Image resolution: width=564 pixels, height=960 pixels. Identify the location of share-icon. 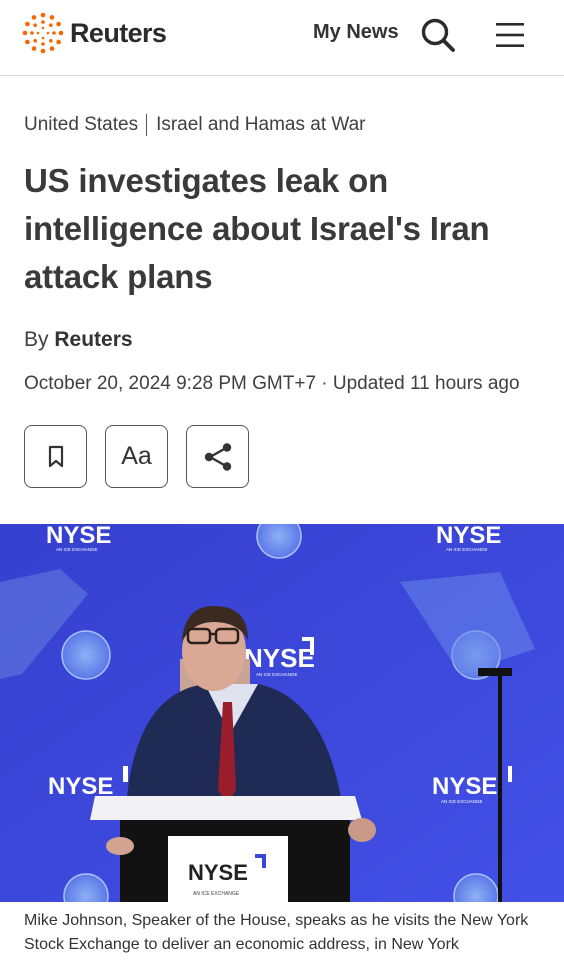
(217, 456).